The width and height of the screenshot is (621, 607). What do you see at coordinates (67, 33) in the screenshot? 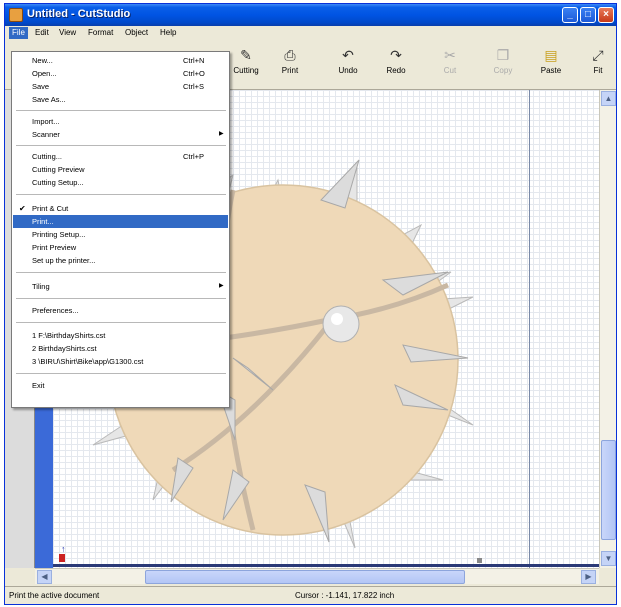
I see `menu-view: View` at bounding box center [67, 33].